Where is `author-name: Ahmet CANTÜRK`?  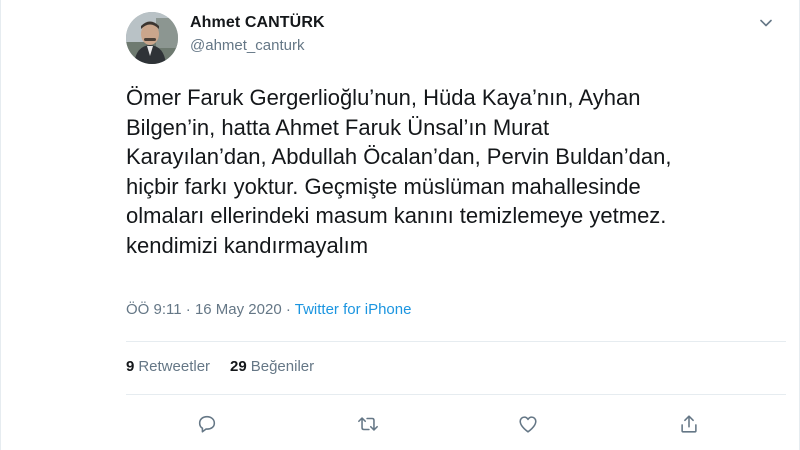
author-name: Ahmet CANTÜRK is located at coordinates (257, 23).